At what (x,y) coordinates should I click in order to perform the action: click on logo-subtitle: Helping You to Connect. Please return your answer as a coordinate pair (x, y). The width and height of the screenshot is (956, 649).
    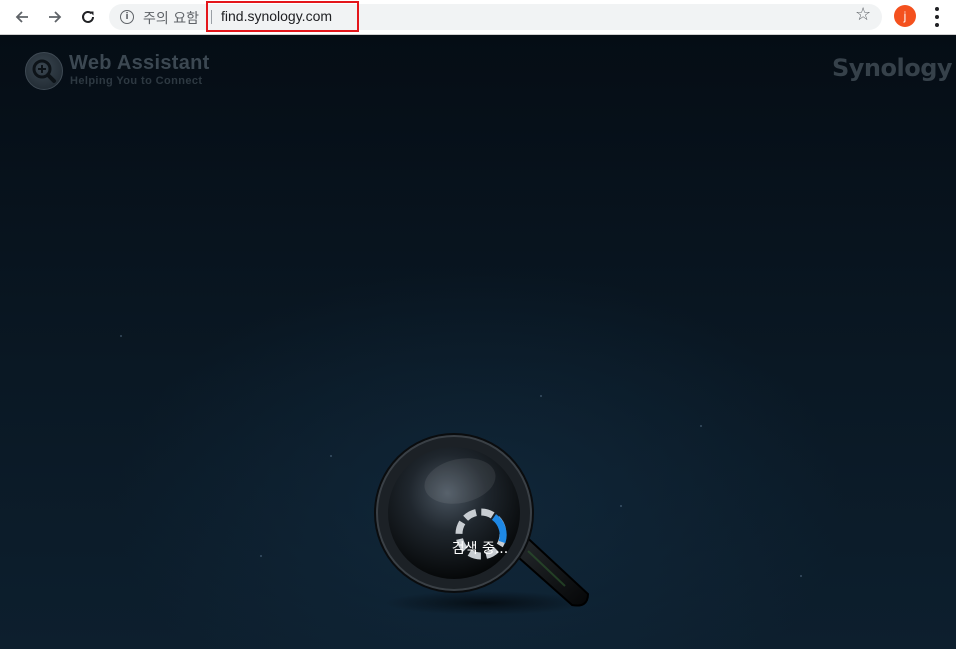
    Looking at the image, I should click on (136, 81).